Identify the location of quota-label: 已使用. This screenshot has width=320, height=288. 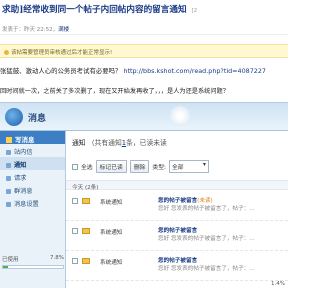
(10, 260).